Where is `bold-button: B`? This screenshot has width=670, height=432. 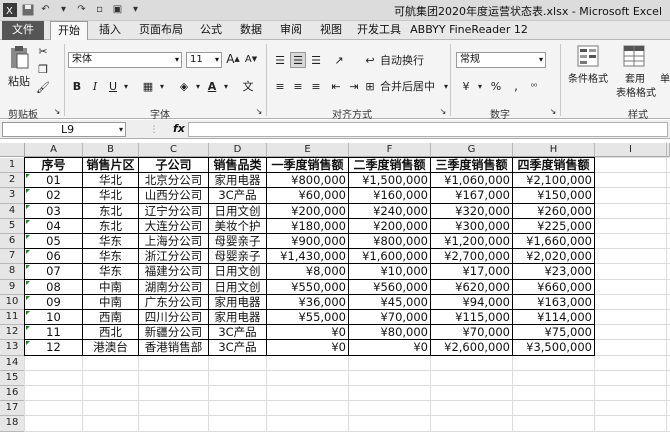
bold-button: B is located at coordinates (77, 86).